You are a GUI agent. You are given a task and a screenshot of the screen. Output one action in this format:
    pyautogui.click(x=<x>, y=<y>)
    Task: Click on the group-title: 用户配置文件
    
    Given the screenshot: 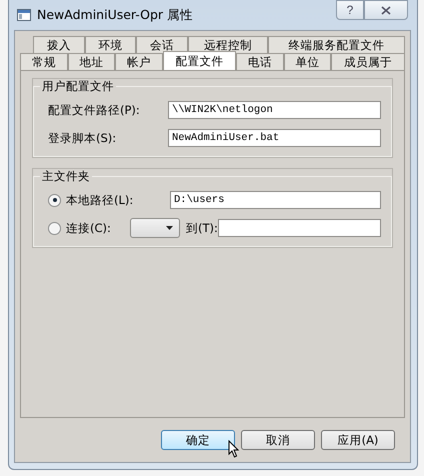 What is the action you would take?
    pyautogui.click(x=78, y=86)
    